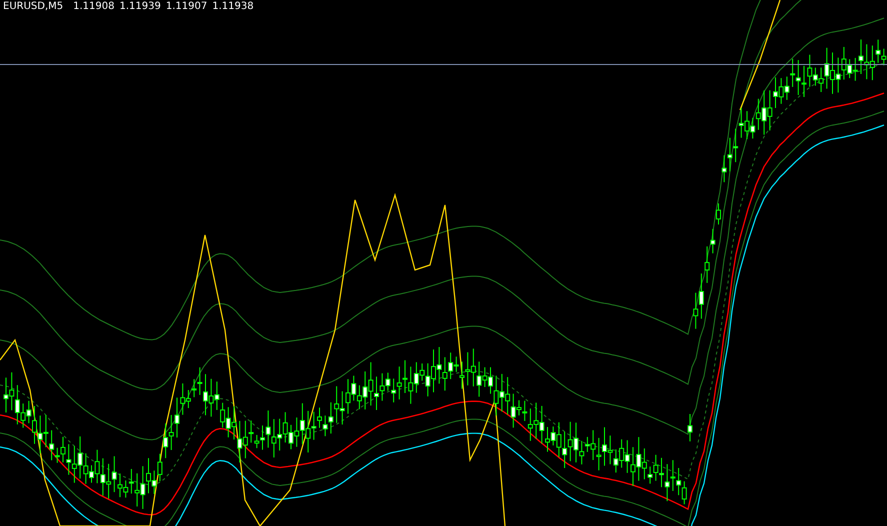 Image resolution: width=887 pixels, height=526 pixels. What do you see at coordinates (93, 6) in the screenshot?
I see `price-value: 1.11908` at bounding box center [93, 6].